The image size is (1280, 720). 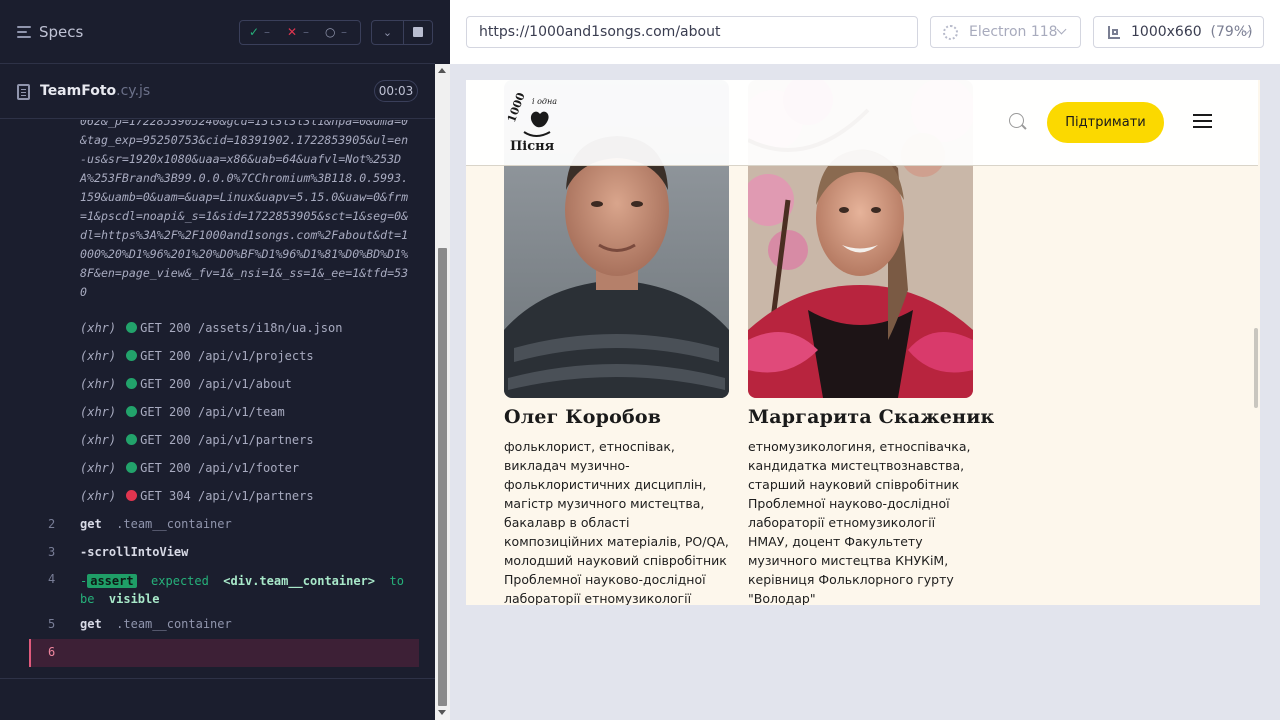 I want to click on command-selector: .team__container, so click(x=174, y=624).